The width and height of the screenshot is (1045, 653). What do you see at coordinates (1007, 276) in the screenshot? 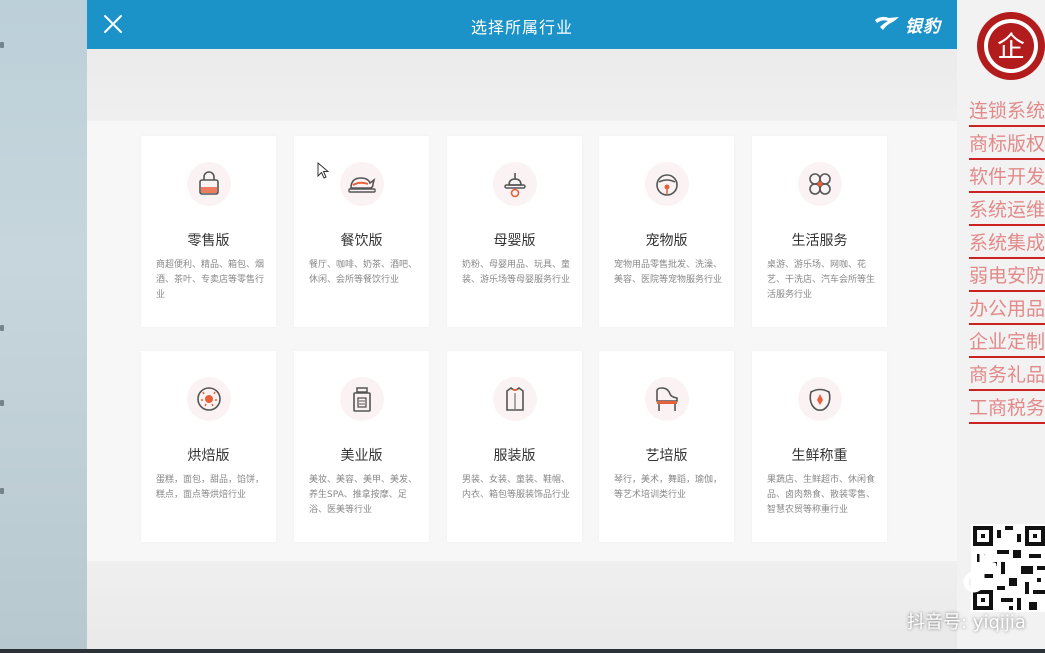
I see `side-menu-item: 弱电安防` at bounding box center [1007, 276].